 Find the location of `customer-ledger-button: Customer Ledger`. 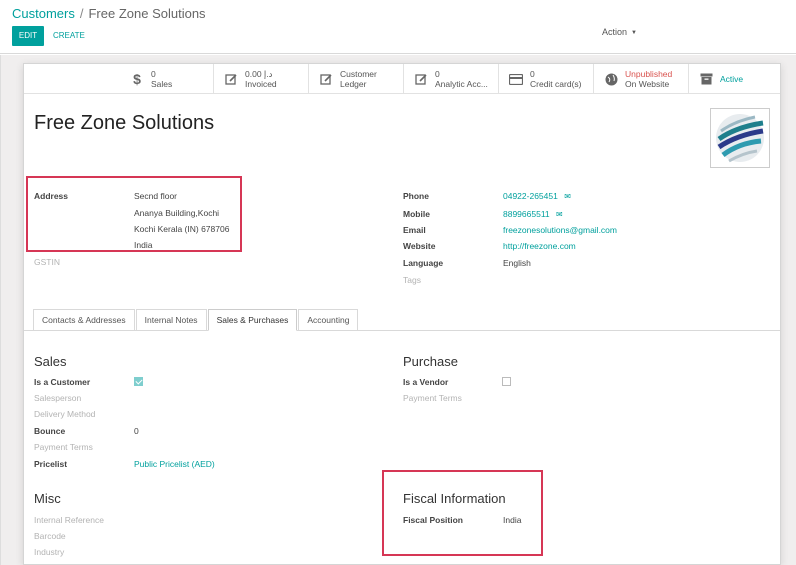

customer-ledger-button: Customer Ledger is located at coordinates (355, 79).